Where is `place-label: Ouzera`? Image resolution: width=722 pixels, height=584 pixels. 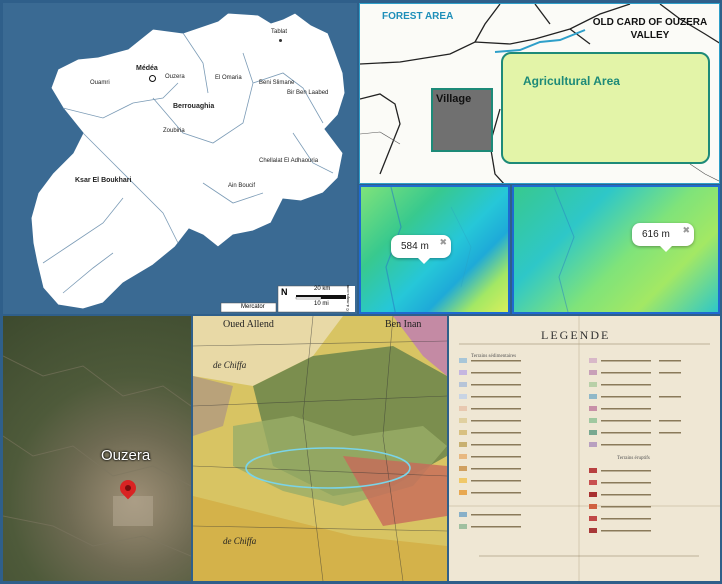 place-label: Ouzera is located at coordinates (126, 455).